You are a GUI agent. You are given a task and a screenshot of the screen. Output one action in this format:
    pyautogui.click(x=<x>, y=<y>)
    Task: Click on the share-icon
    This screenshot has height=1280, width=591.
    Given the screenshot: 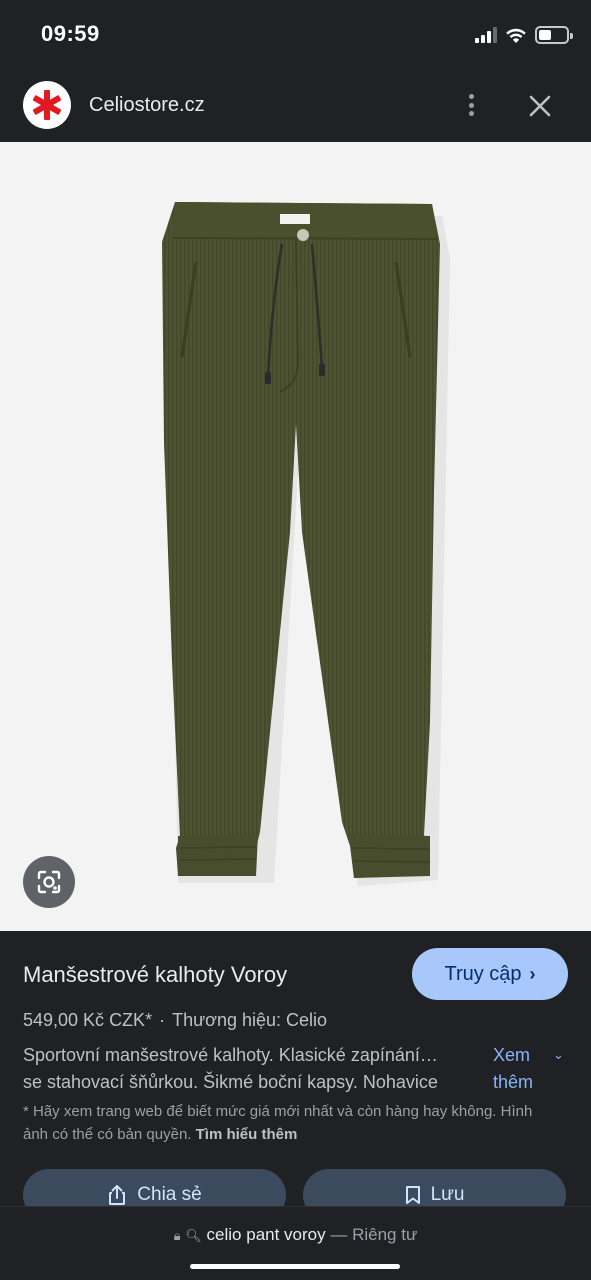 What is the action you would take?
    pyautogui.click(x=117, y=1195)
    